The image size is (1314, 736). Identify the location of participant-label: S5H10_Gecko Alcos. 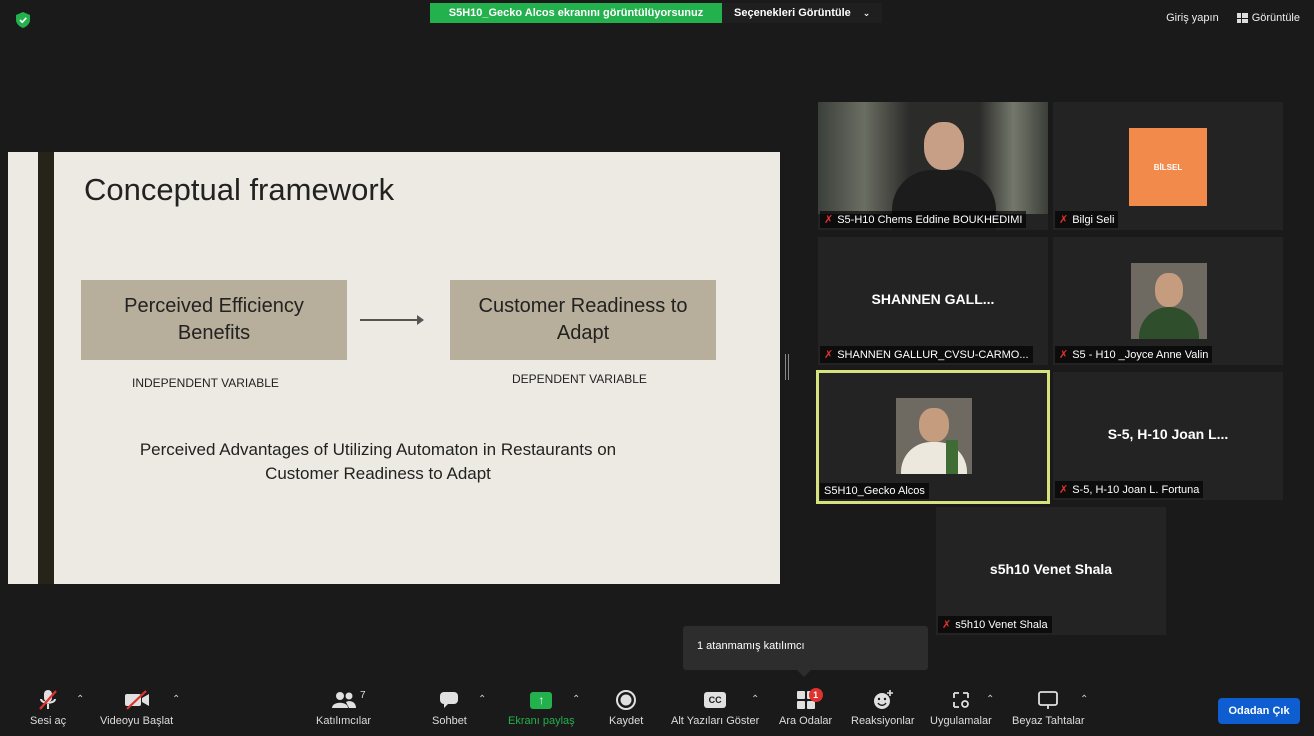
(874, 491).